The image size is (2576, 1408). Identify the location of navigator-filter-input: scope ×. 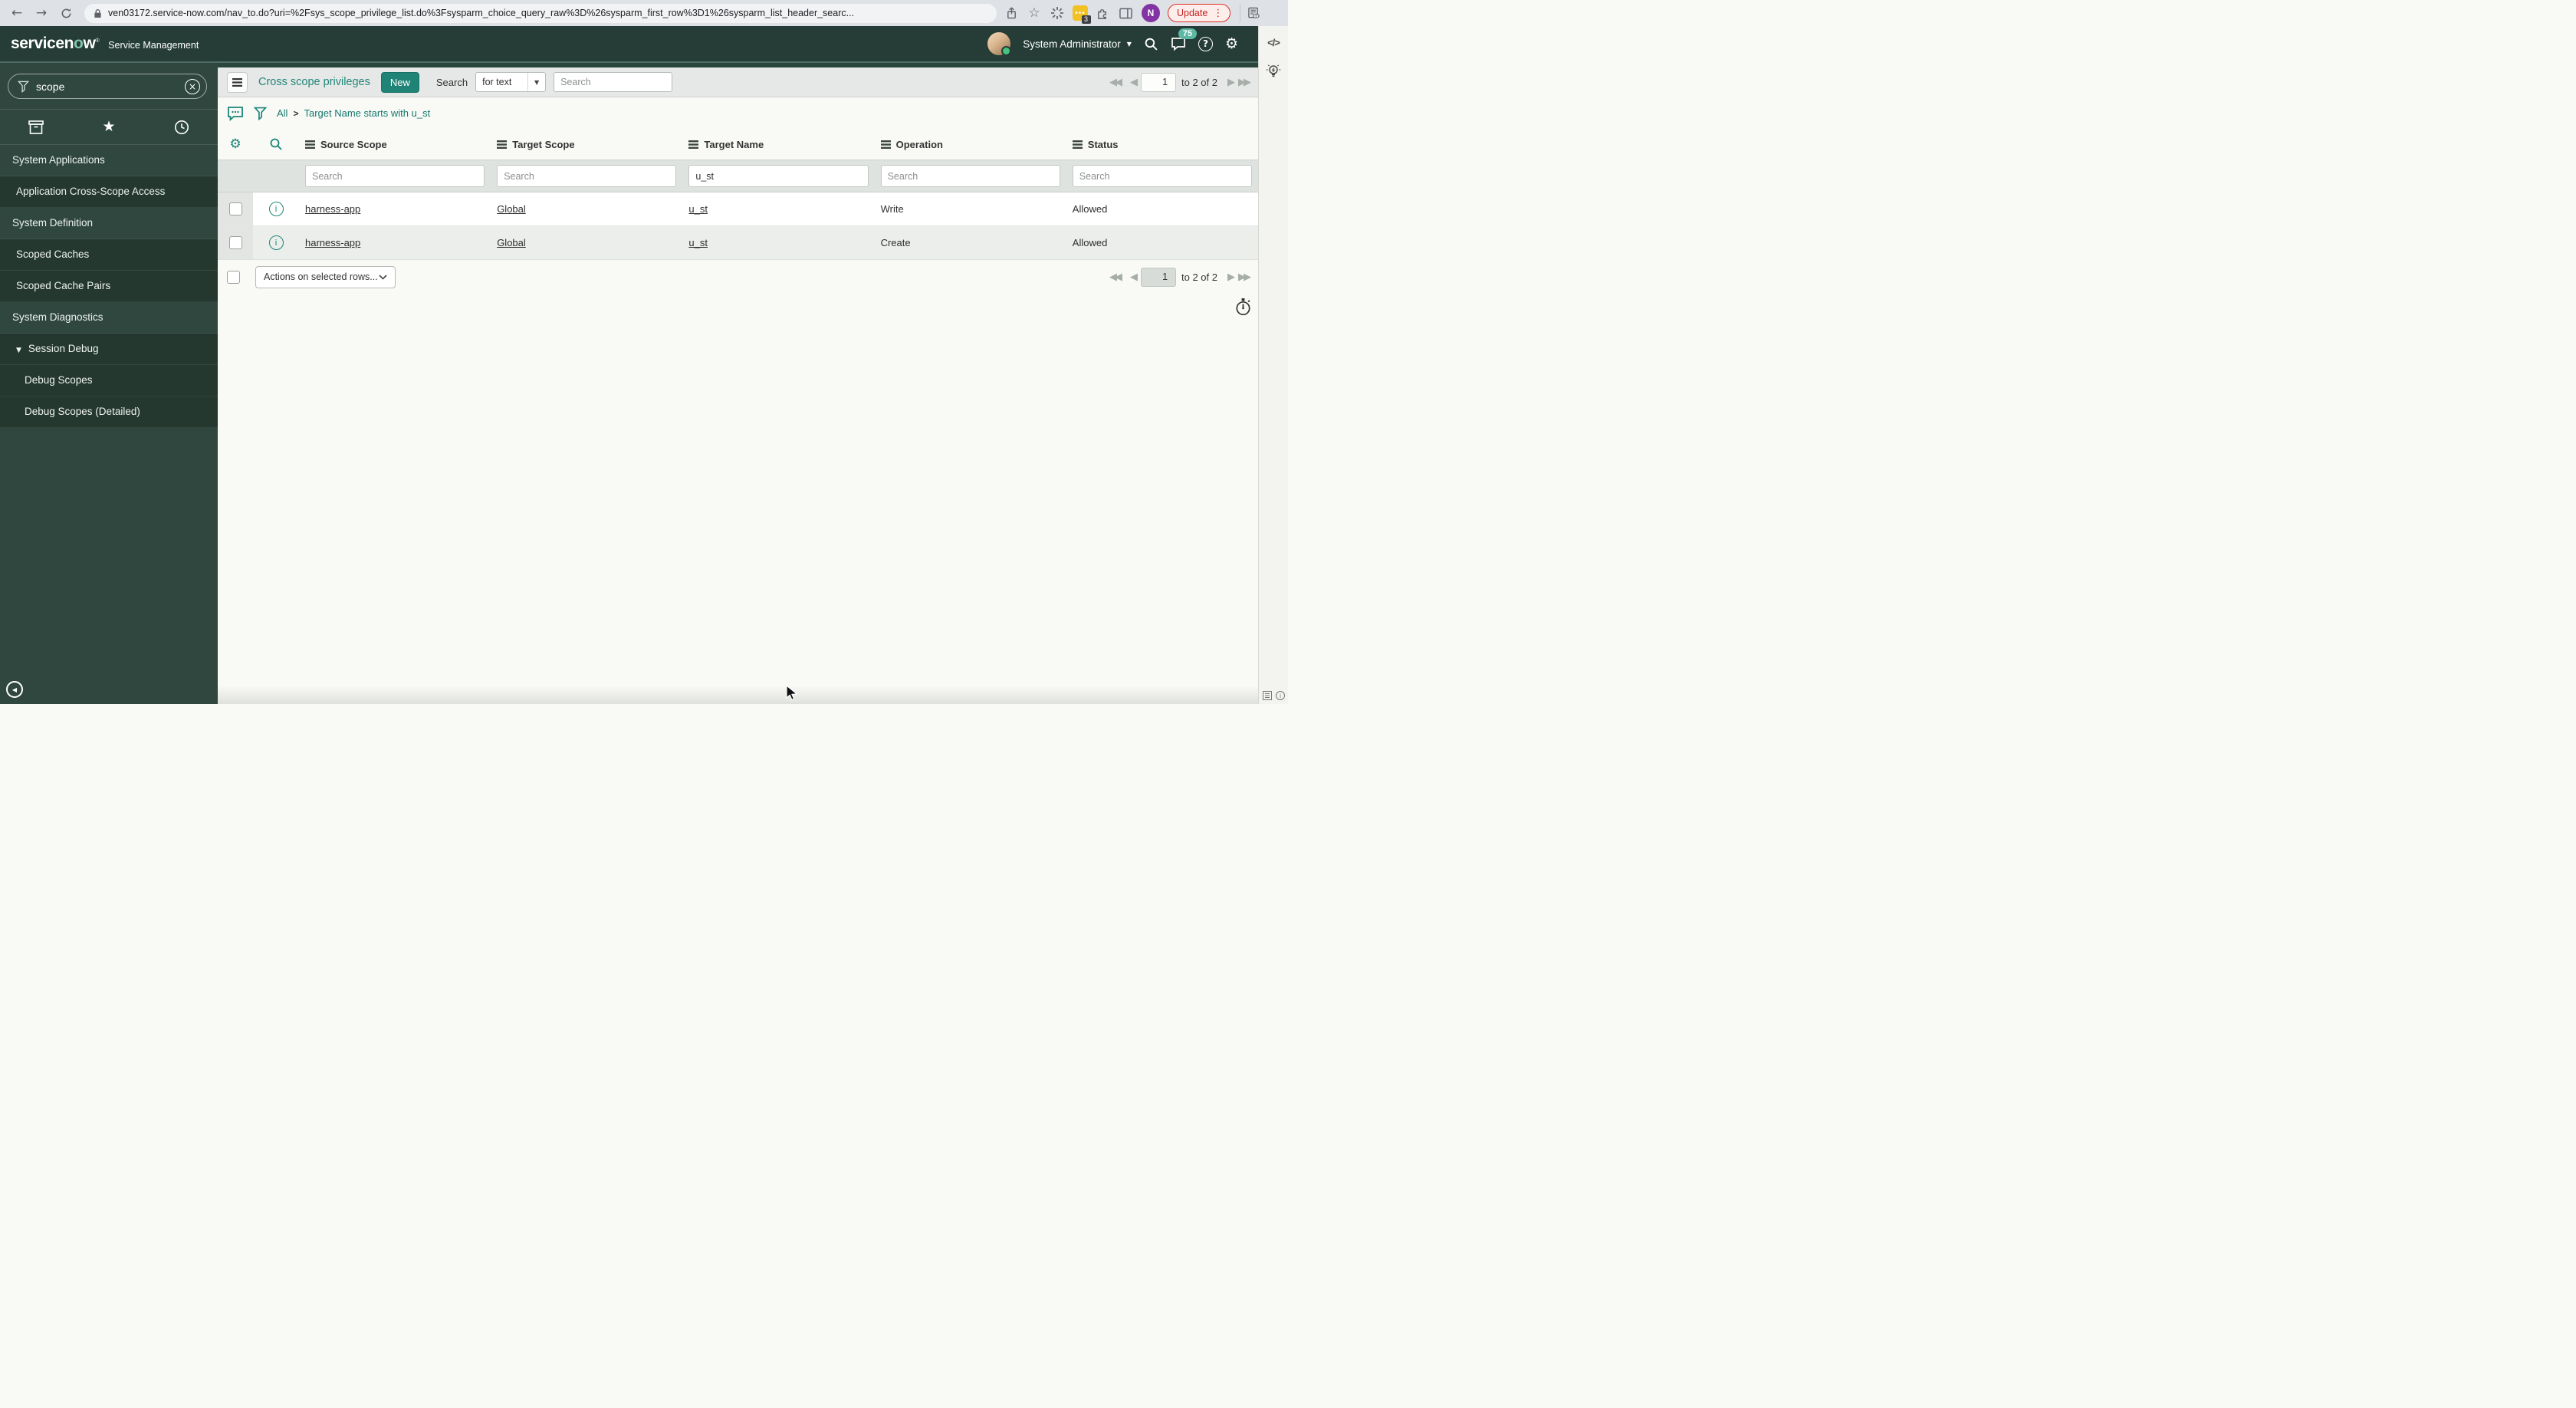
(108, 86).